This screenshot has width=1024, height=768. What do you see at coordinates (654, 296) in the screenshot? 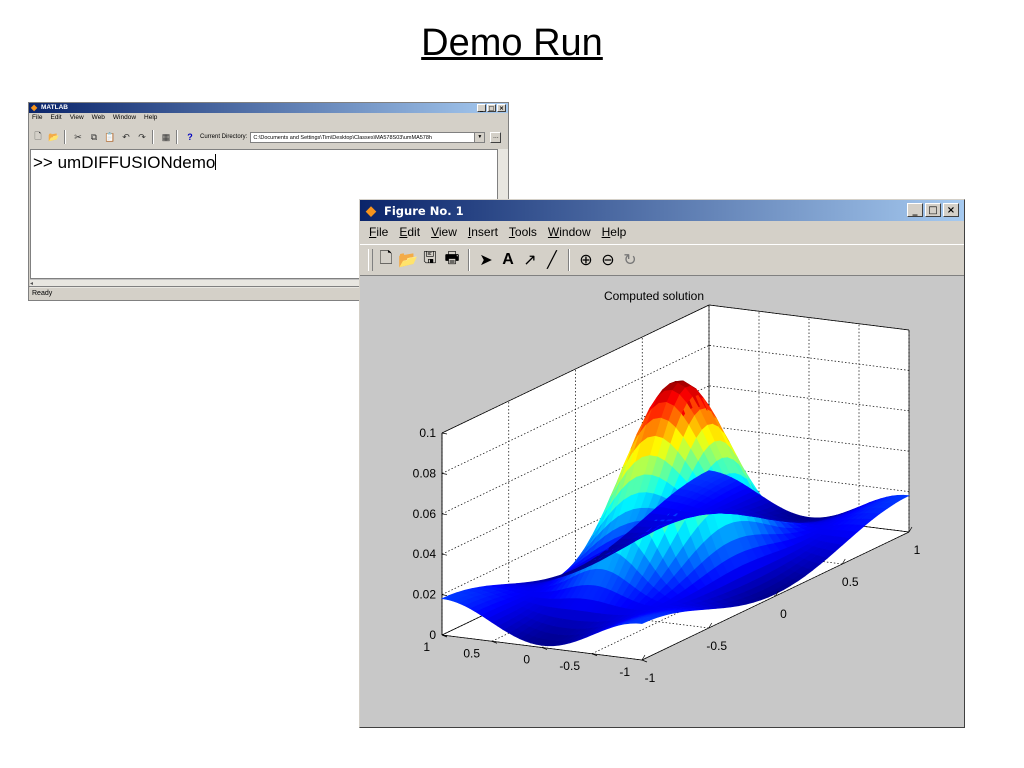
I see `chart-title: Computed solution` at bounding box center [654, 296].